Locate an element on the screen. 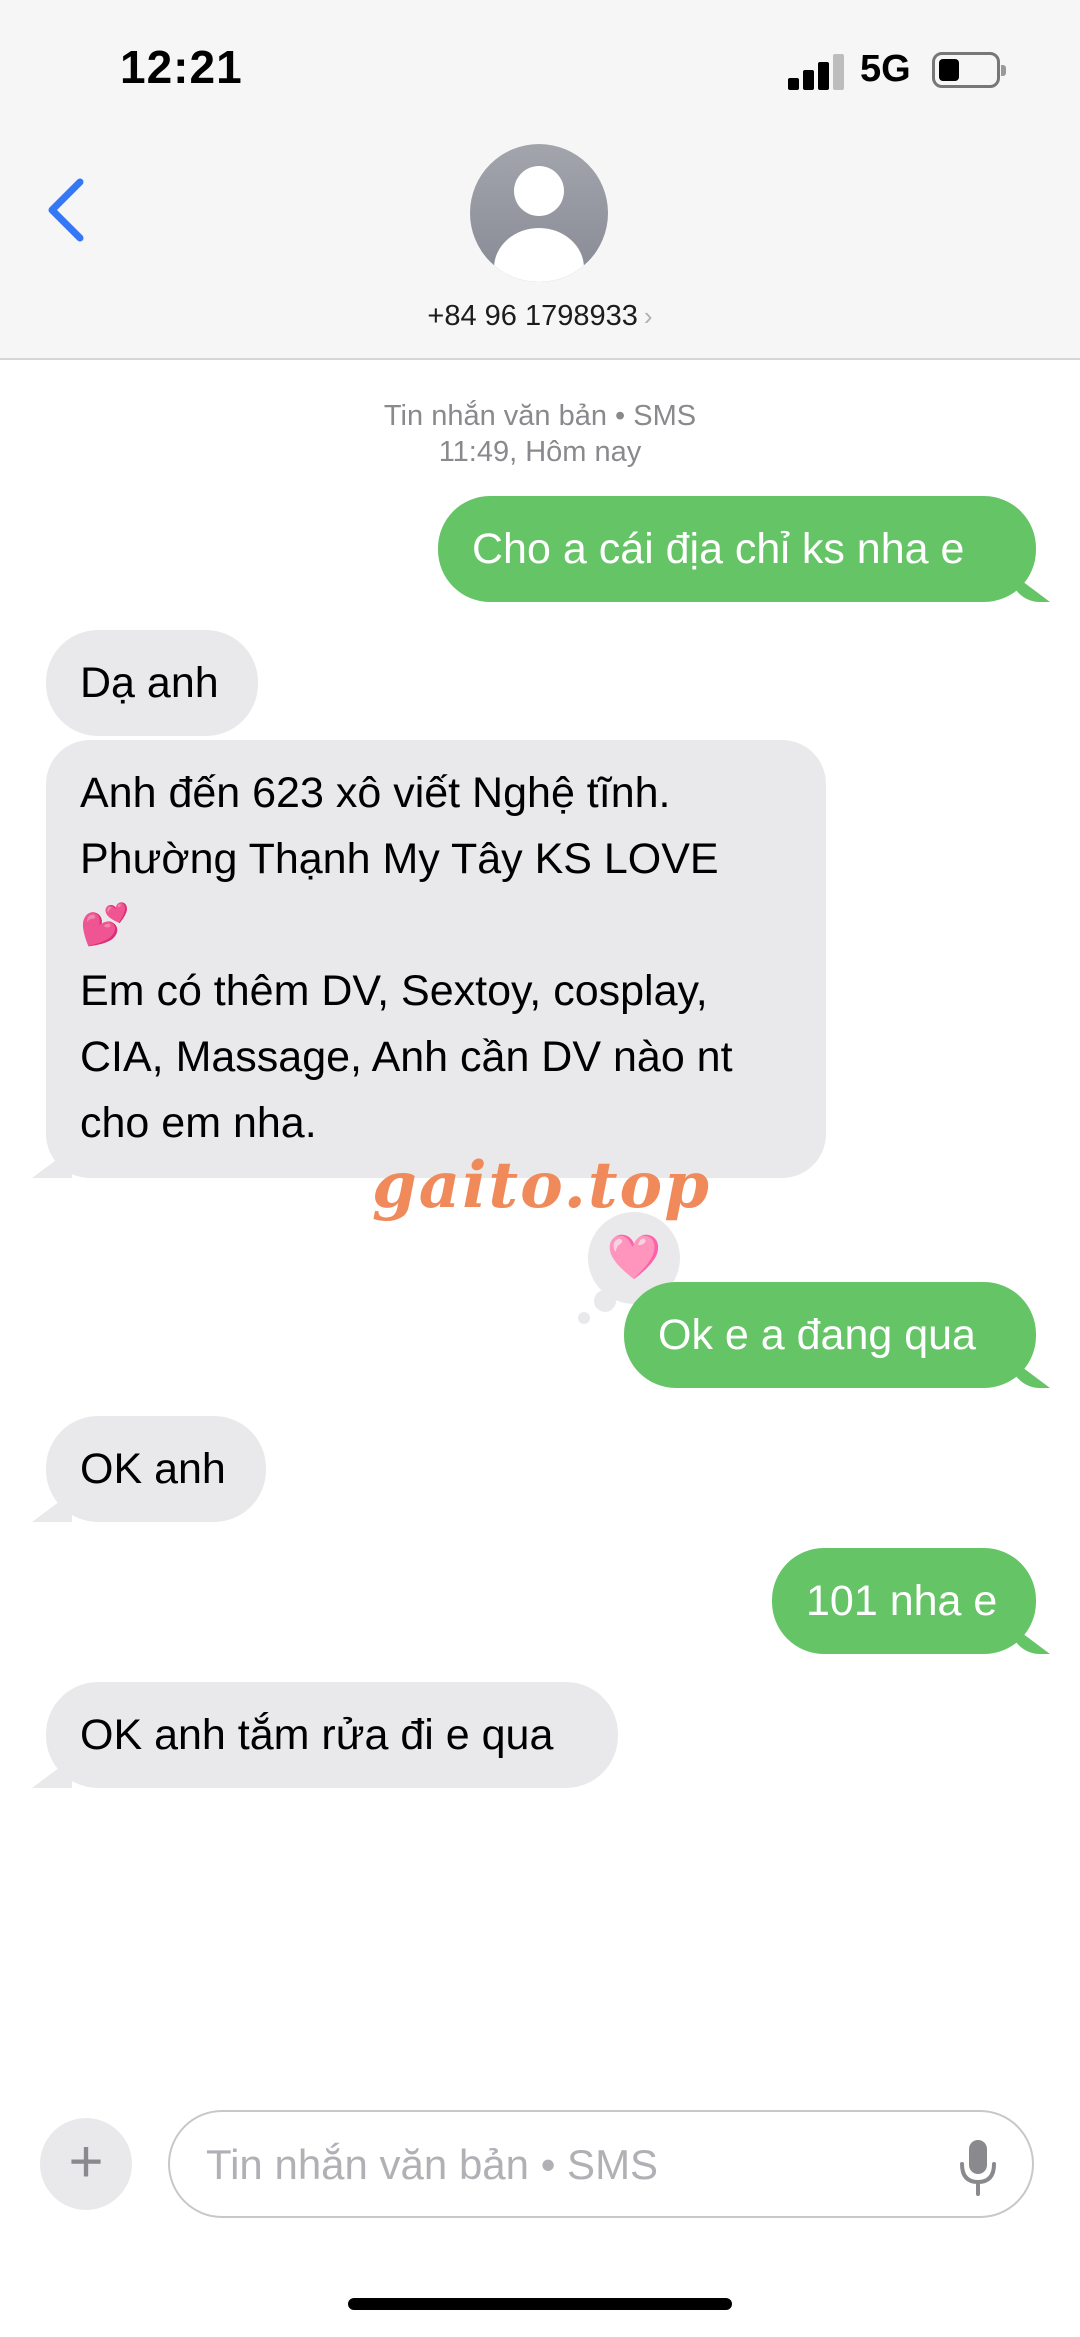  message-meta: Tin nhắn văn bản • SMS 11:49, Hôm nay is located at coordinates (540, 434).